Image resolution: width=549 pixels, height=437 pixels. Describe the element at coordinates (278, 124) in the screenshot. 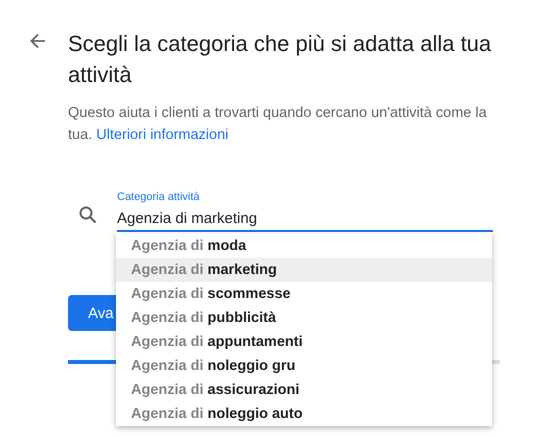

I see `description-text: Questo aiuta i clienti a trovarti quando cercano un'attività come la tua. Ulteriori informazioni` at that location.